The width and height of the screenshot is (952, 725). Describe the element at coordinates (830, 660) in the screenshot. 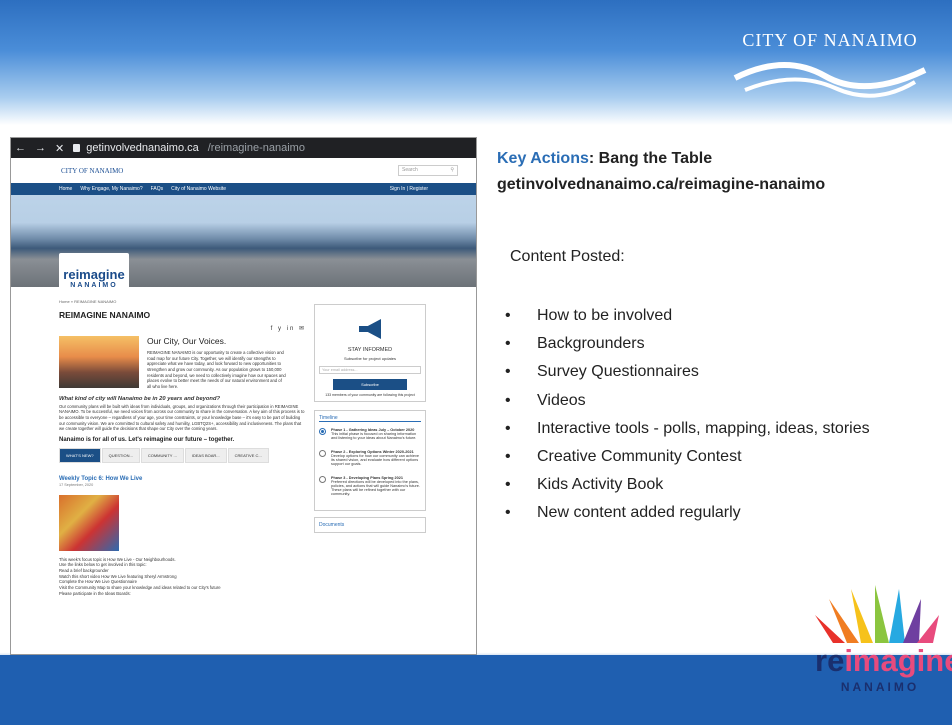

I see `reimagine-word-a: re` at that location.